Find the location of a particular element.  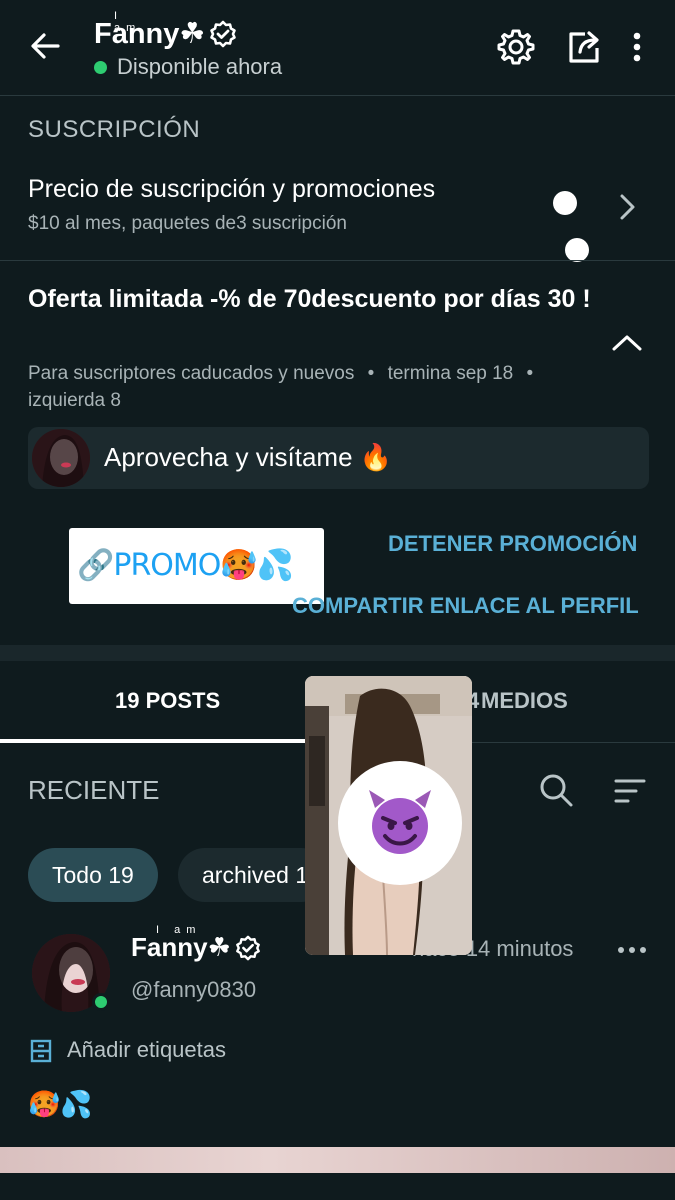

promo-sticker: 🔗PROMO🥵💦 is located at coordinates (196, 566).